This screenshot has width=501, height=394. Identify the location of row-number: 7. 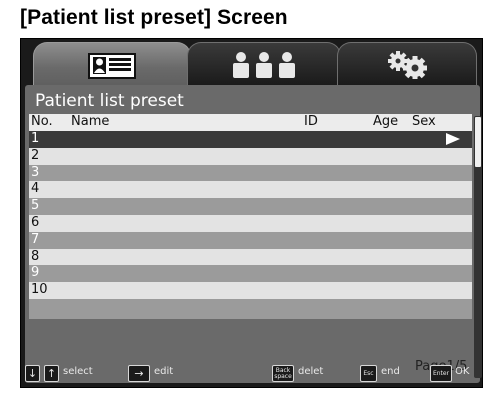
(35, 239).